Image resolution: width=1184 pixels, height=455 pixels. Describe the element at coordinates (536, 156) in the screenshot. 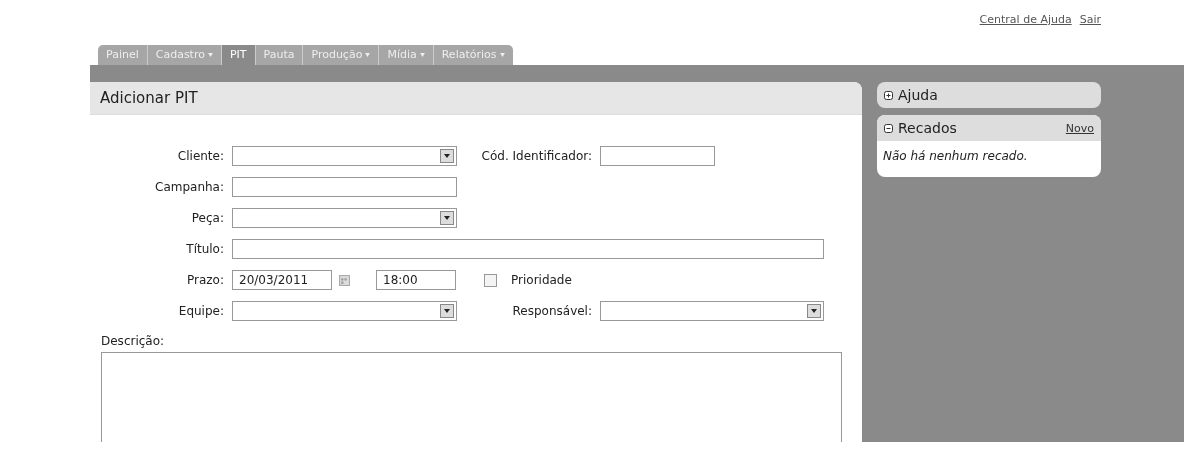

I see `field-label: Cód. Identificador:` at that location.